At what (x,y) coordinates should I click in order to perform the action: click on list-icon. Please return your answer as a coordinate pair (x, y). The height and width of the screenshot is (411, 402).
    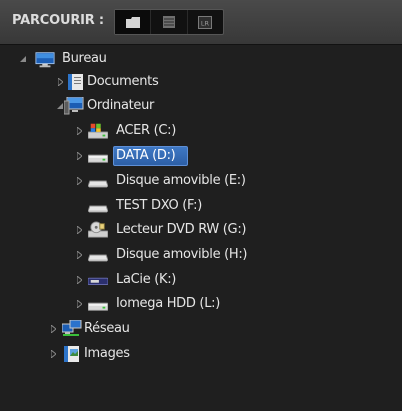
    Looking at the image, I should click on (168, 22).